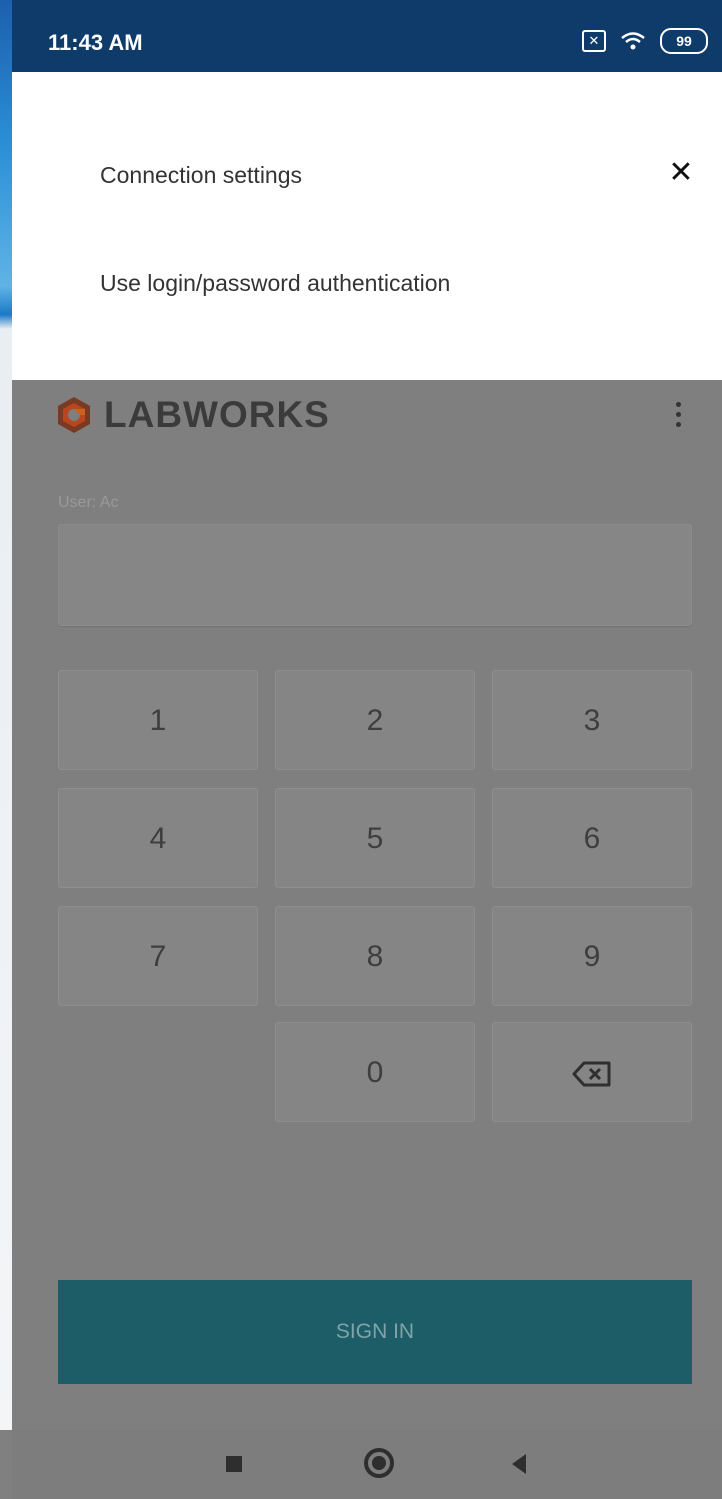 The image size is (722, 1499). What do you see at coordinates (379, 1463) in the screenshot?
I see `home-icon` at bounding box center [379, 1463].